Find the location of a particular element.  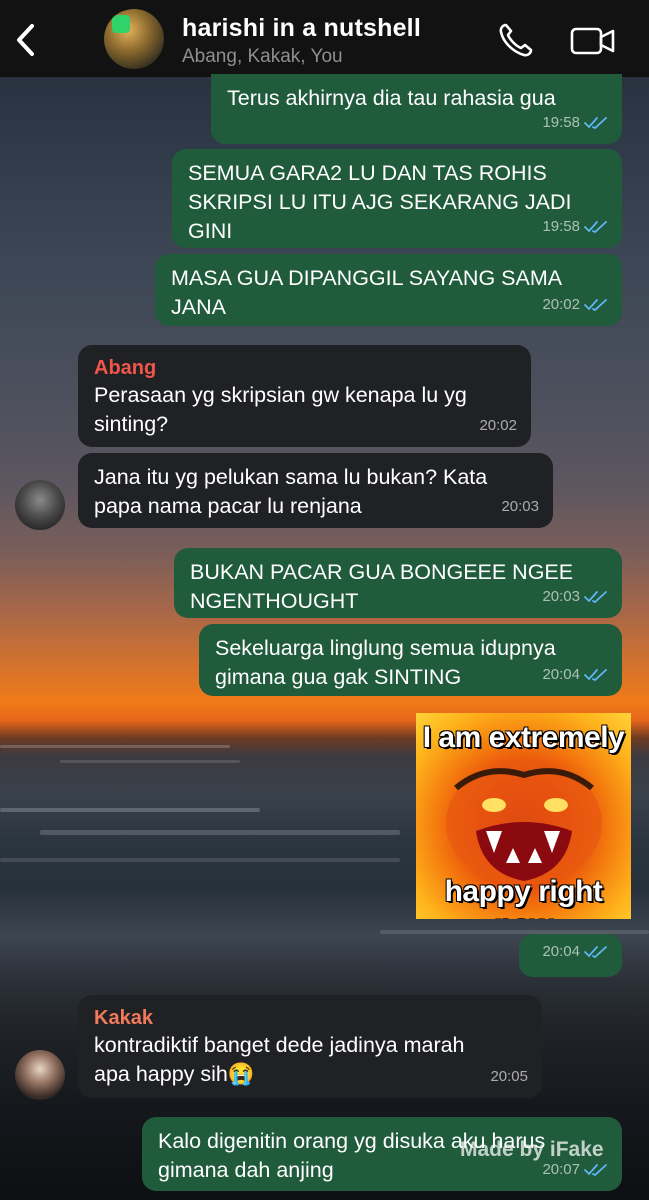

message-time: 20:05 is located at coordinates (509, 1076).